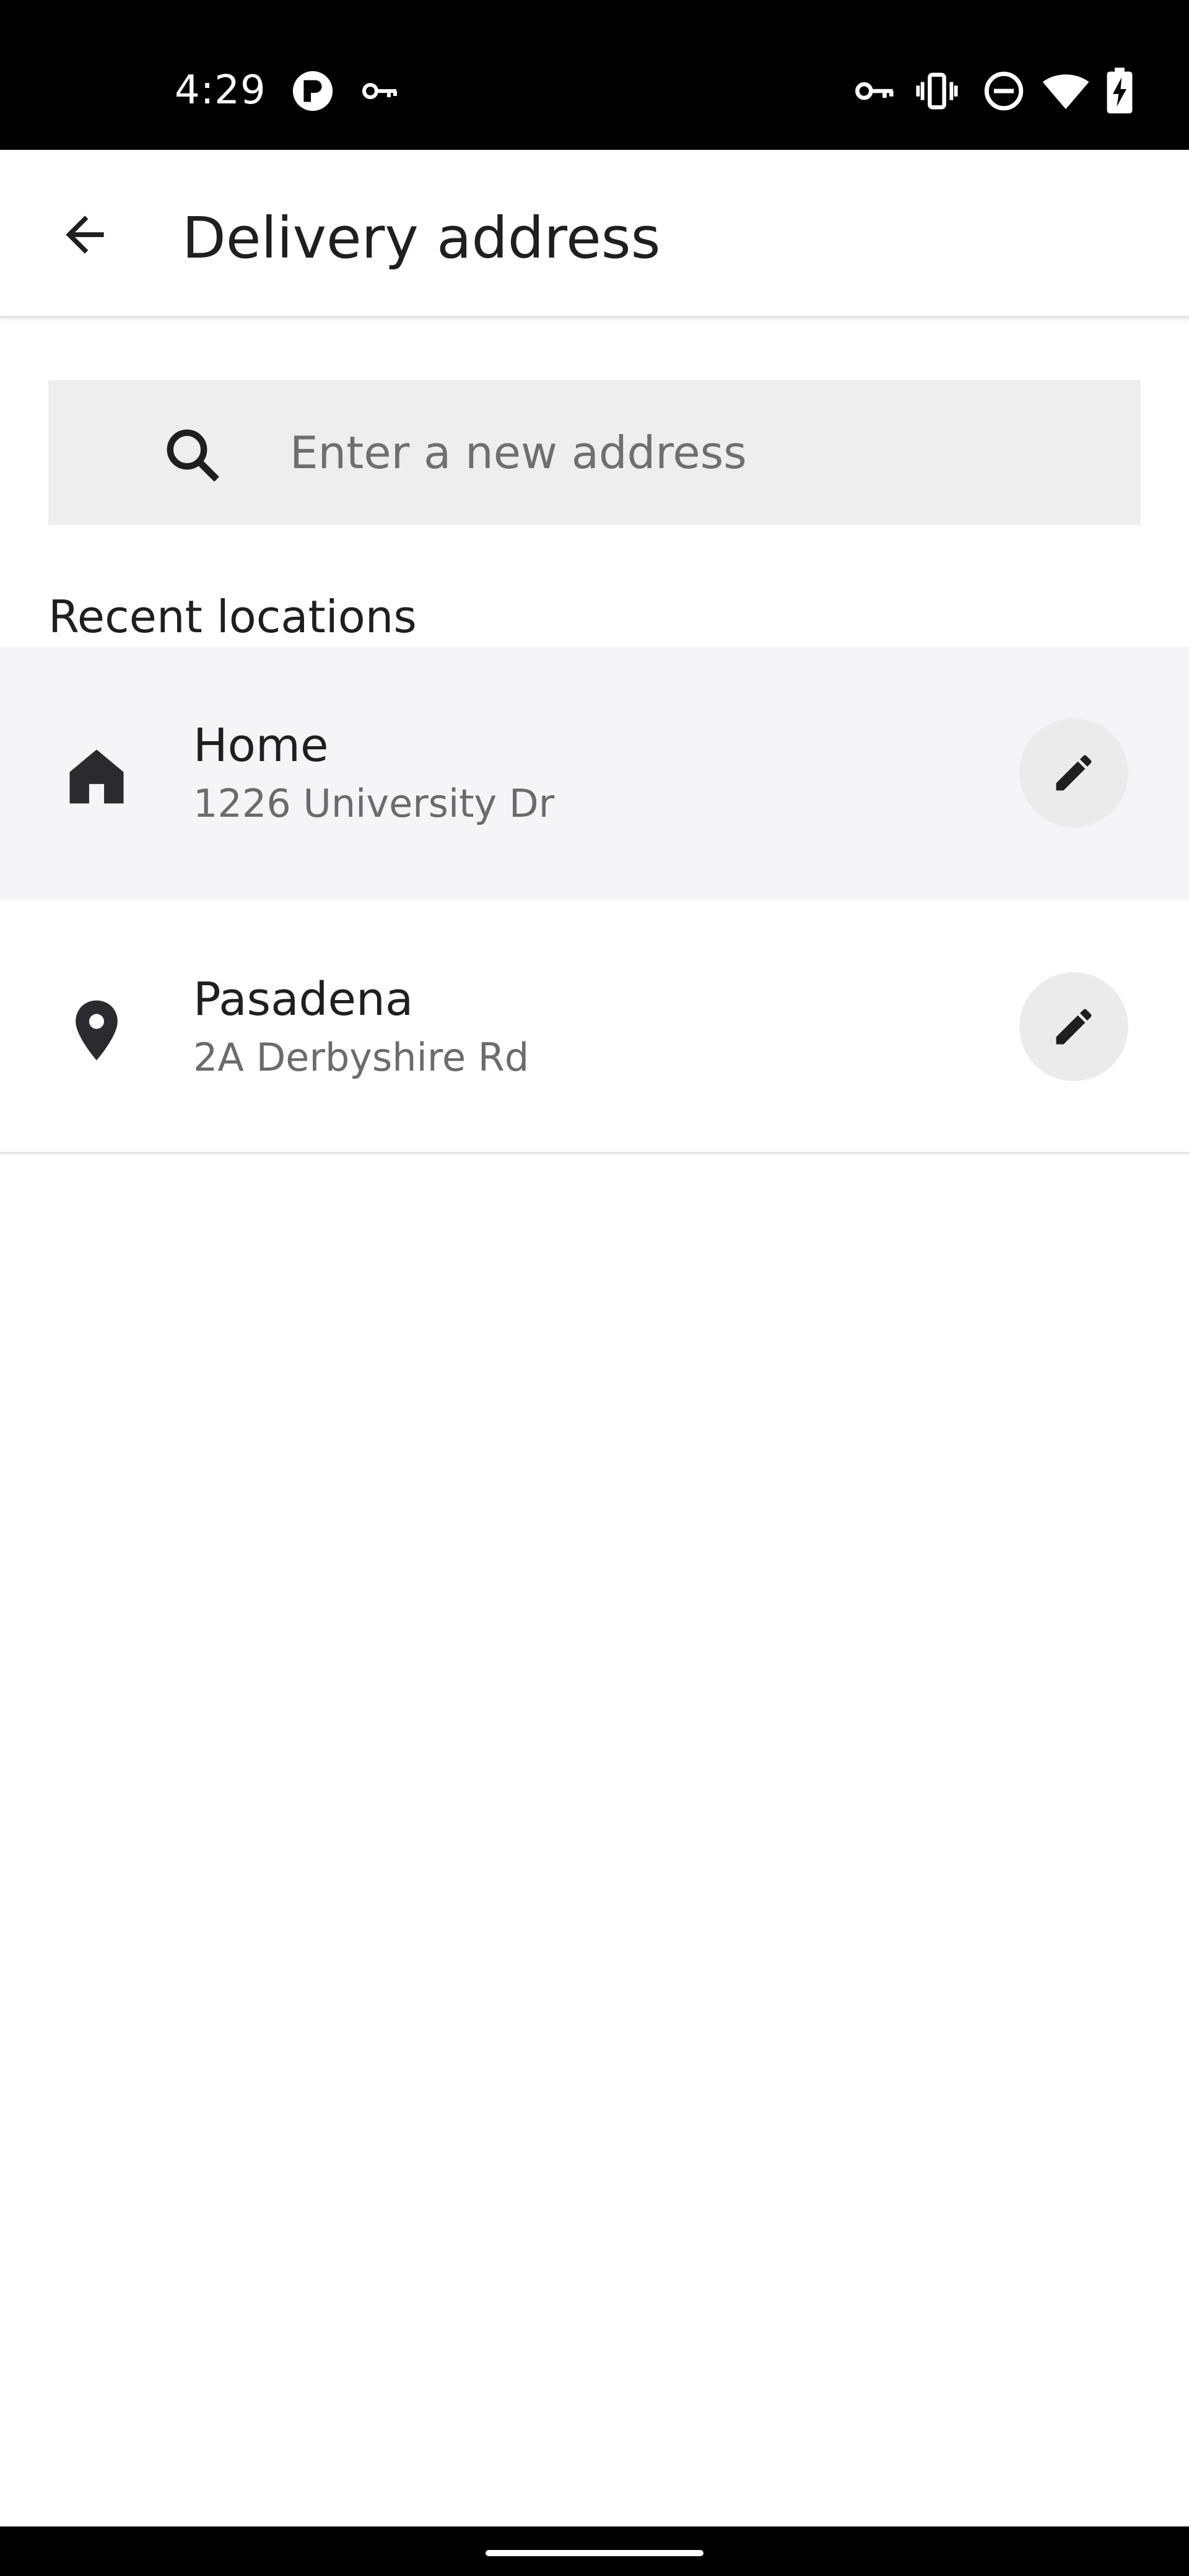 The height and width of the screenshot is (2576, 1189). Describe the element at coordinates (1004, 91) in the screenshot. I see `do-not-disturb-icon` at that location.